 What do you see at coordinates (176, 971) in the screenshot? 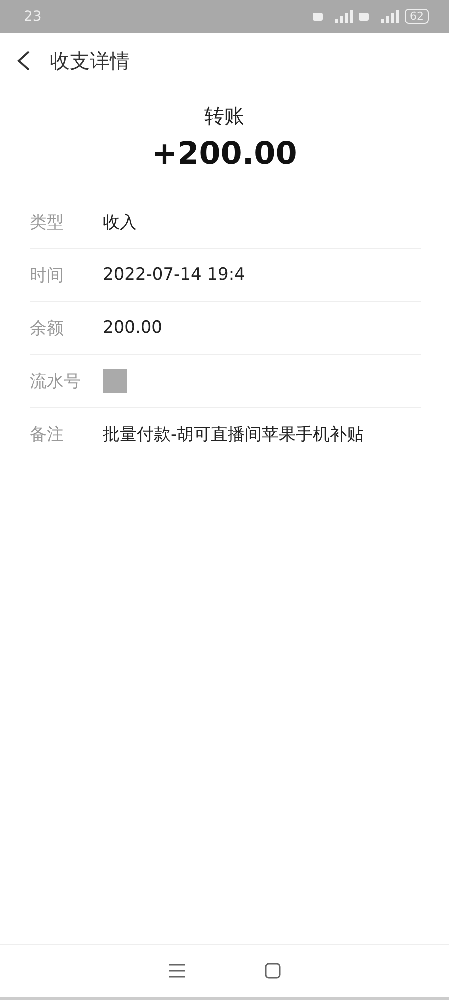
I see `menu-button` at bounding box center [176, 971].